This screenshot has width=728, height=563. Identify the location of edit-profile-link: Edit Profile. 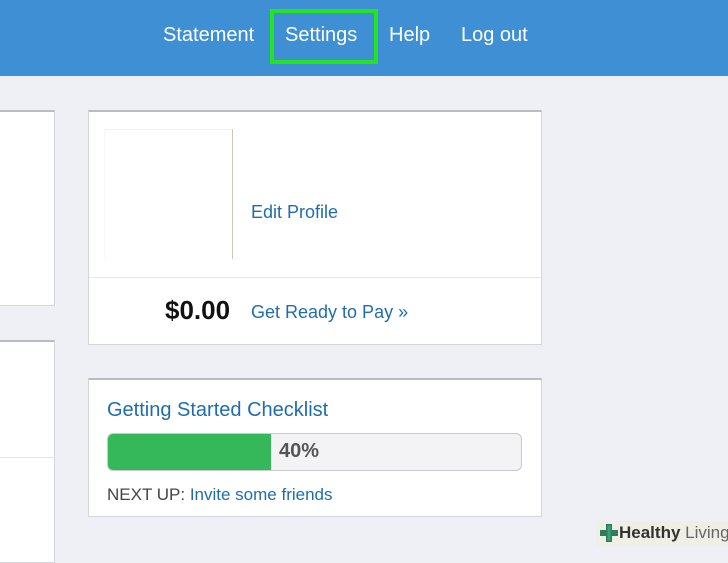
(294, 212).